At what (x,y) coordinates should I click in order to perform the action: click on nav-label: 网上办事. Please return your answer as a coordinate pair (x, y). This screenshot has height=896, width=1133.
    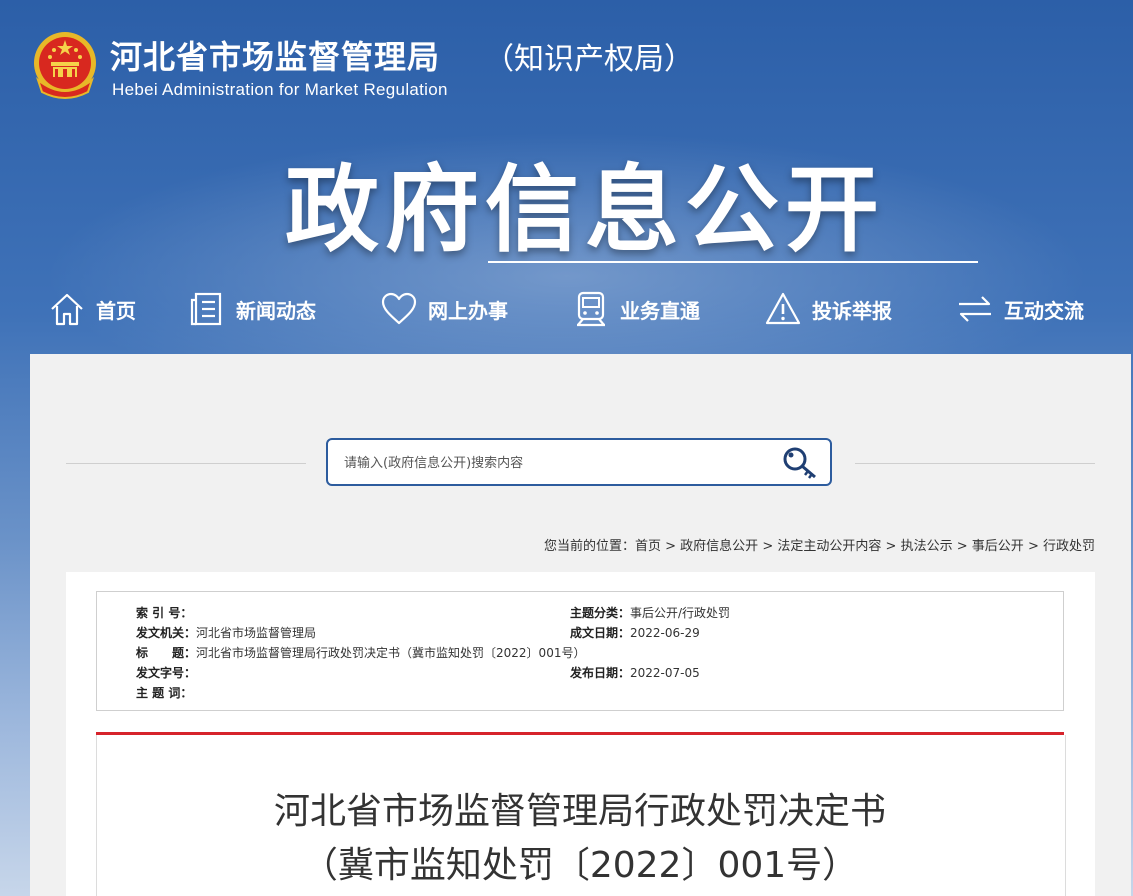
    Looking at the image, I should click on (468, 310).